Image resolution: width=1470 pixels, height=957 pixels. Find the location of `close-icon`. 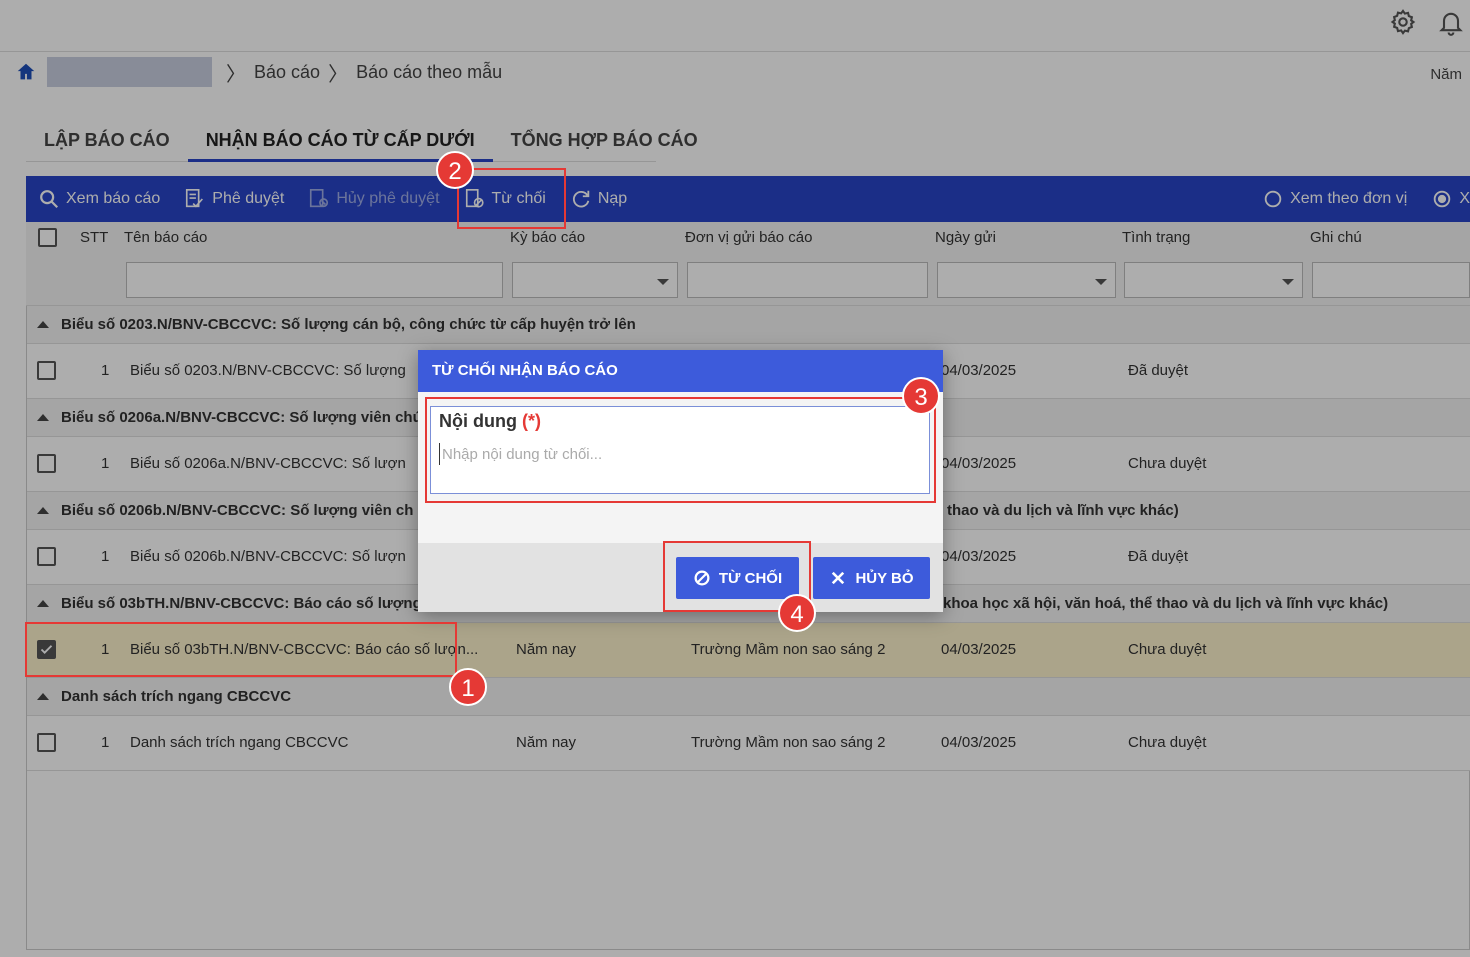

close-icon is located at coordinates (838, 578).